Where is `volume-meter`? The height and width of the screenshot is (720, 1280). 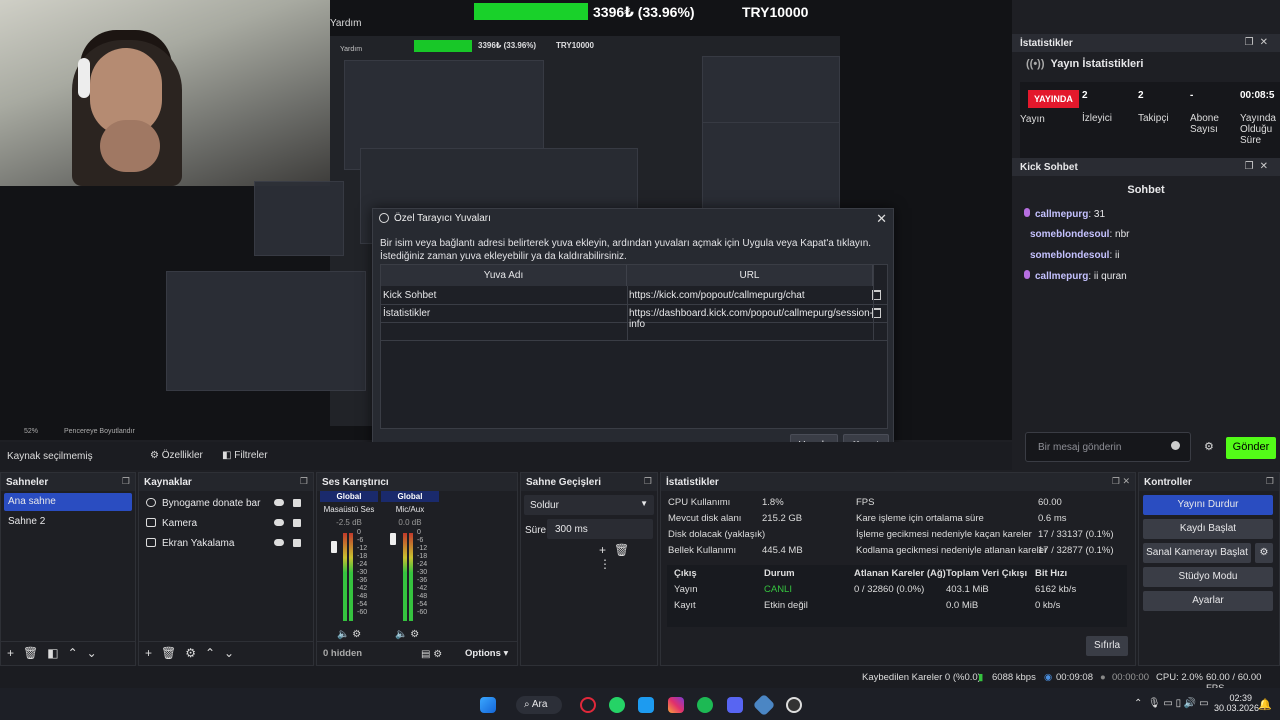
volume-meter is located at coordinates (411, 577).